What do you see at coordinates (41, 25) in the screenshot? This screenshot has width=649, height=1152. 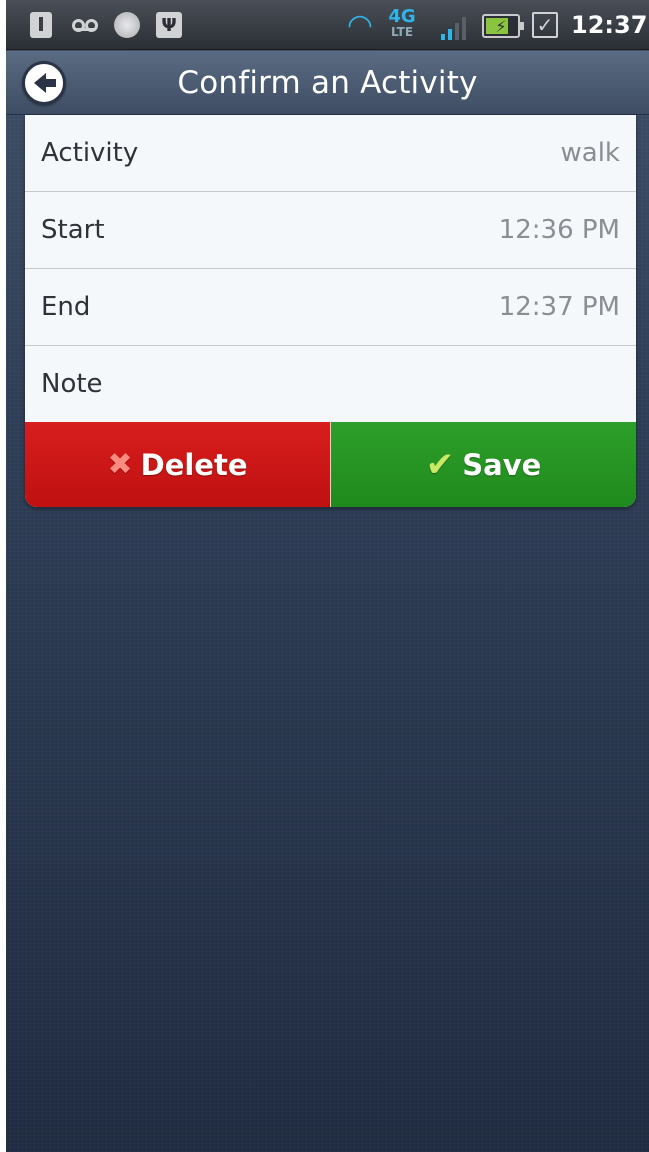 I see `download-icon` at bounding box center [41, 25].